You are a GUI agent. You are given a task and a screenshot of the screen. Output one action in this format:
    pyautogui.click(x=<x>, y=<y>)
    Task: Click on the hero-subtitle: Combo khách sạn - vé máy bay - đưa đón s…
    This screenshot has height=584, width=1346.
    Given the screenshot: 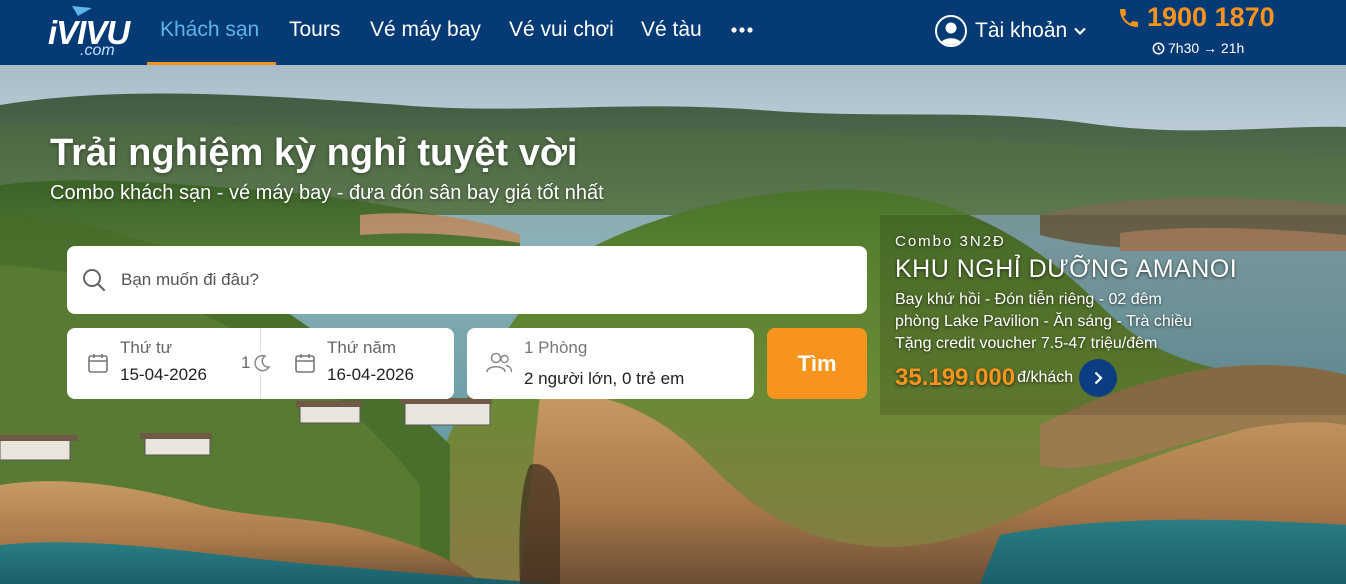 What is the action you would take?
    pyautogui.click(x=327, y=193)
    